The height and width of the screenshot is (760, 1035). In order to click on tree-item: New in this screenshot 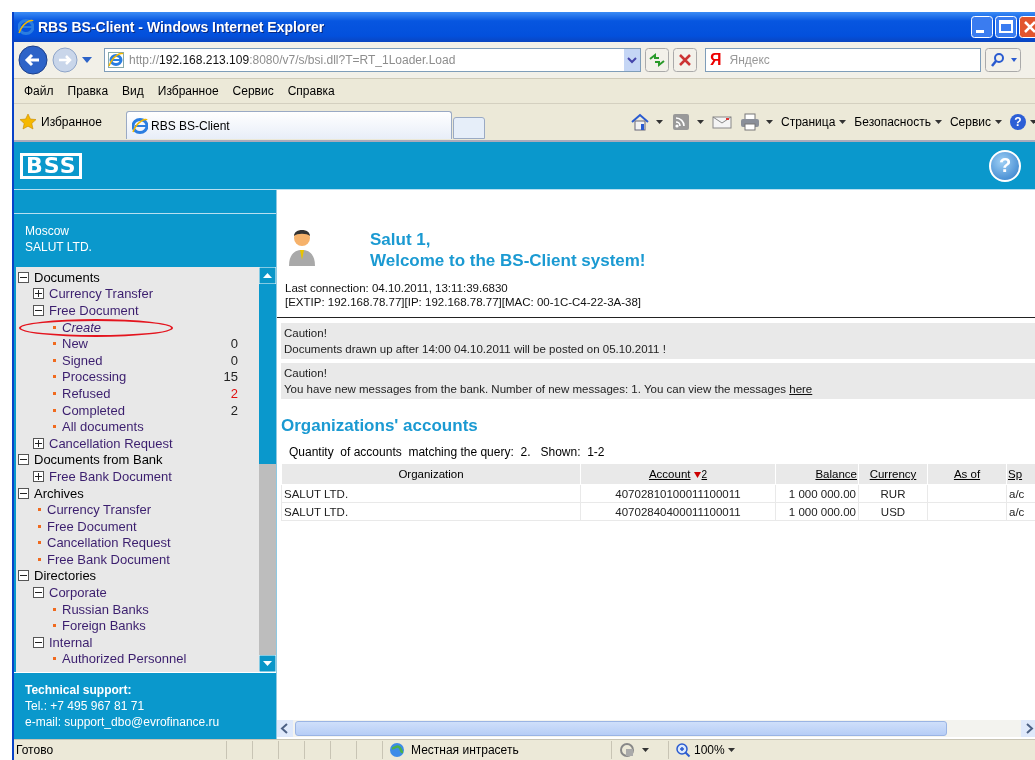, I will do `click(75, 344)`.